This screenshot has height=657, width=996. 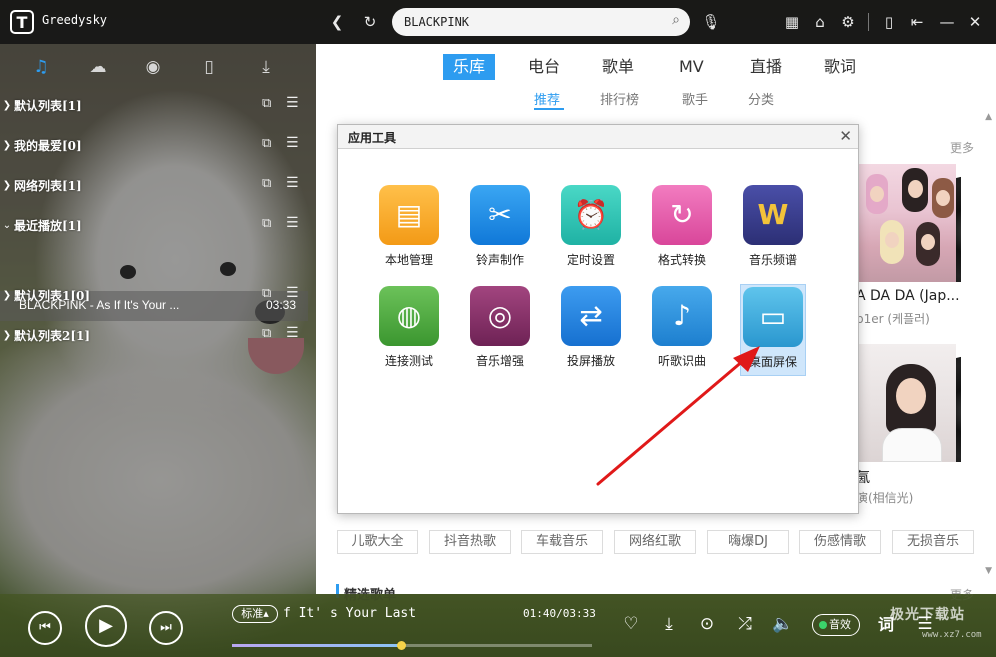 I want to click on grid-apps-icon: ▦, so click(x=792, y=22).